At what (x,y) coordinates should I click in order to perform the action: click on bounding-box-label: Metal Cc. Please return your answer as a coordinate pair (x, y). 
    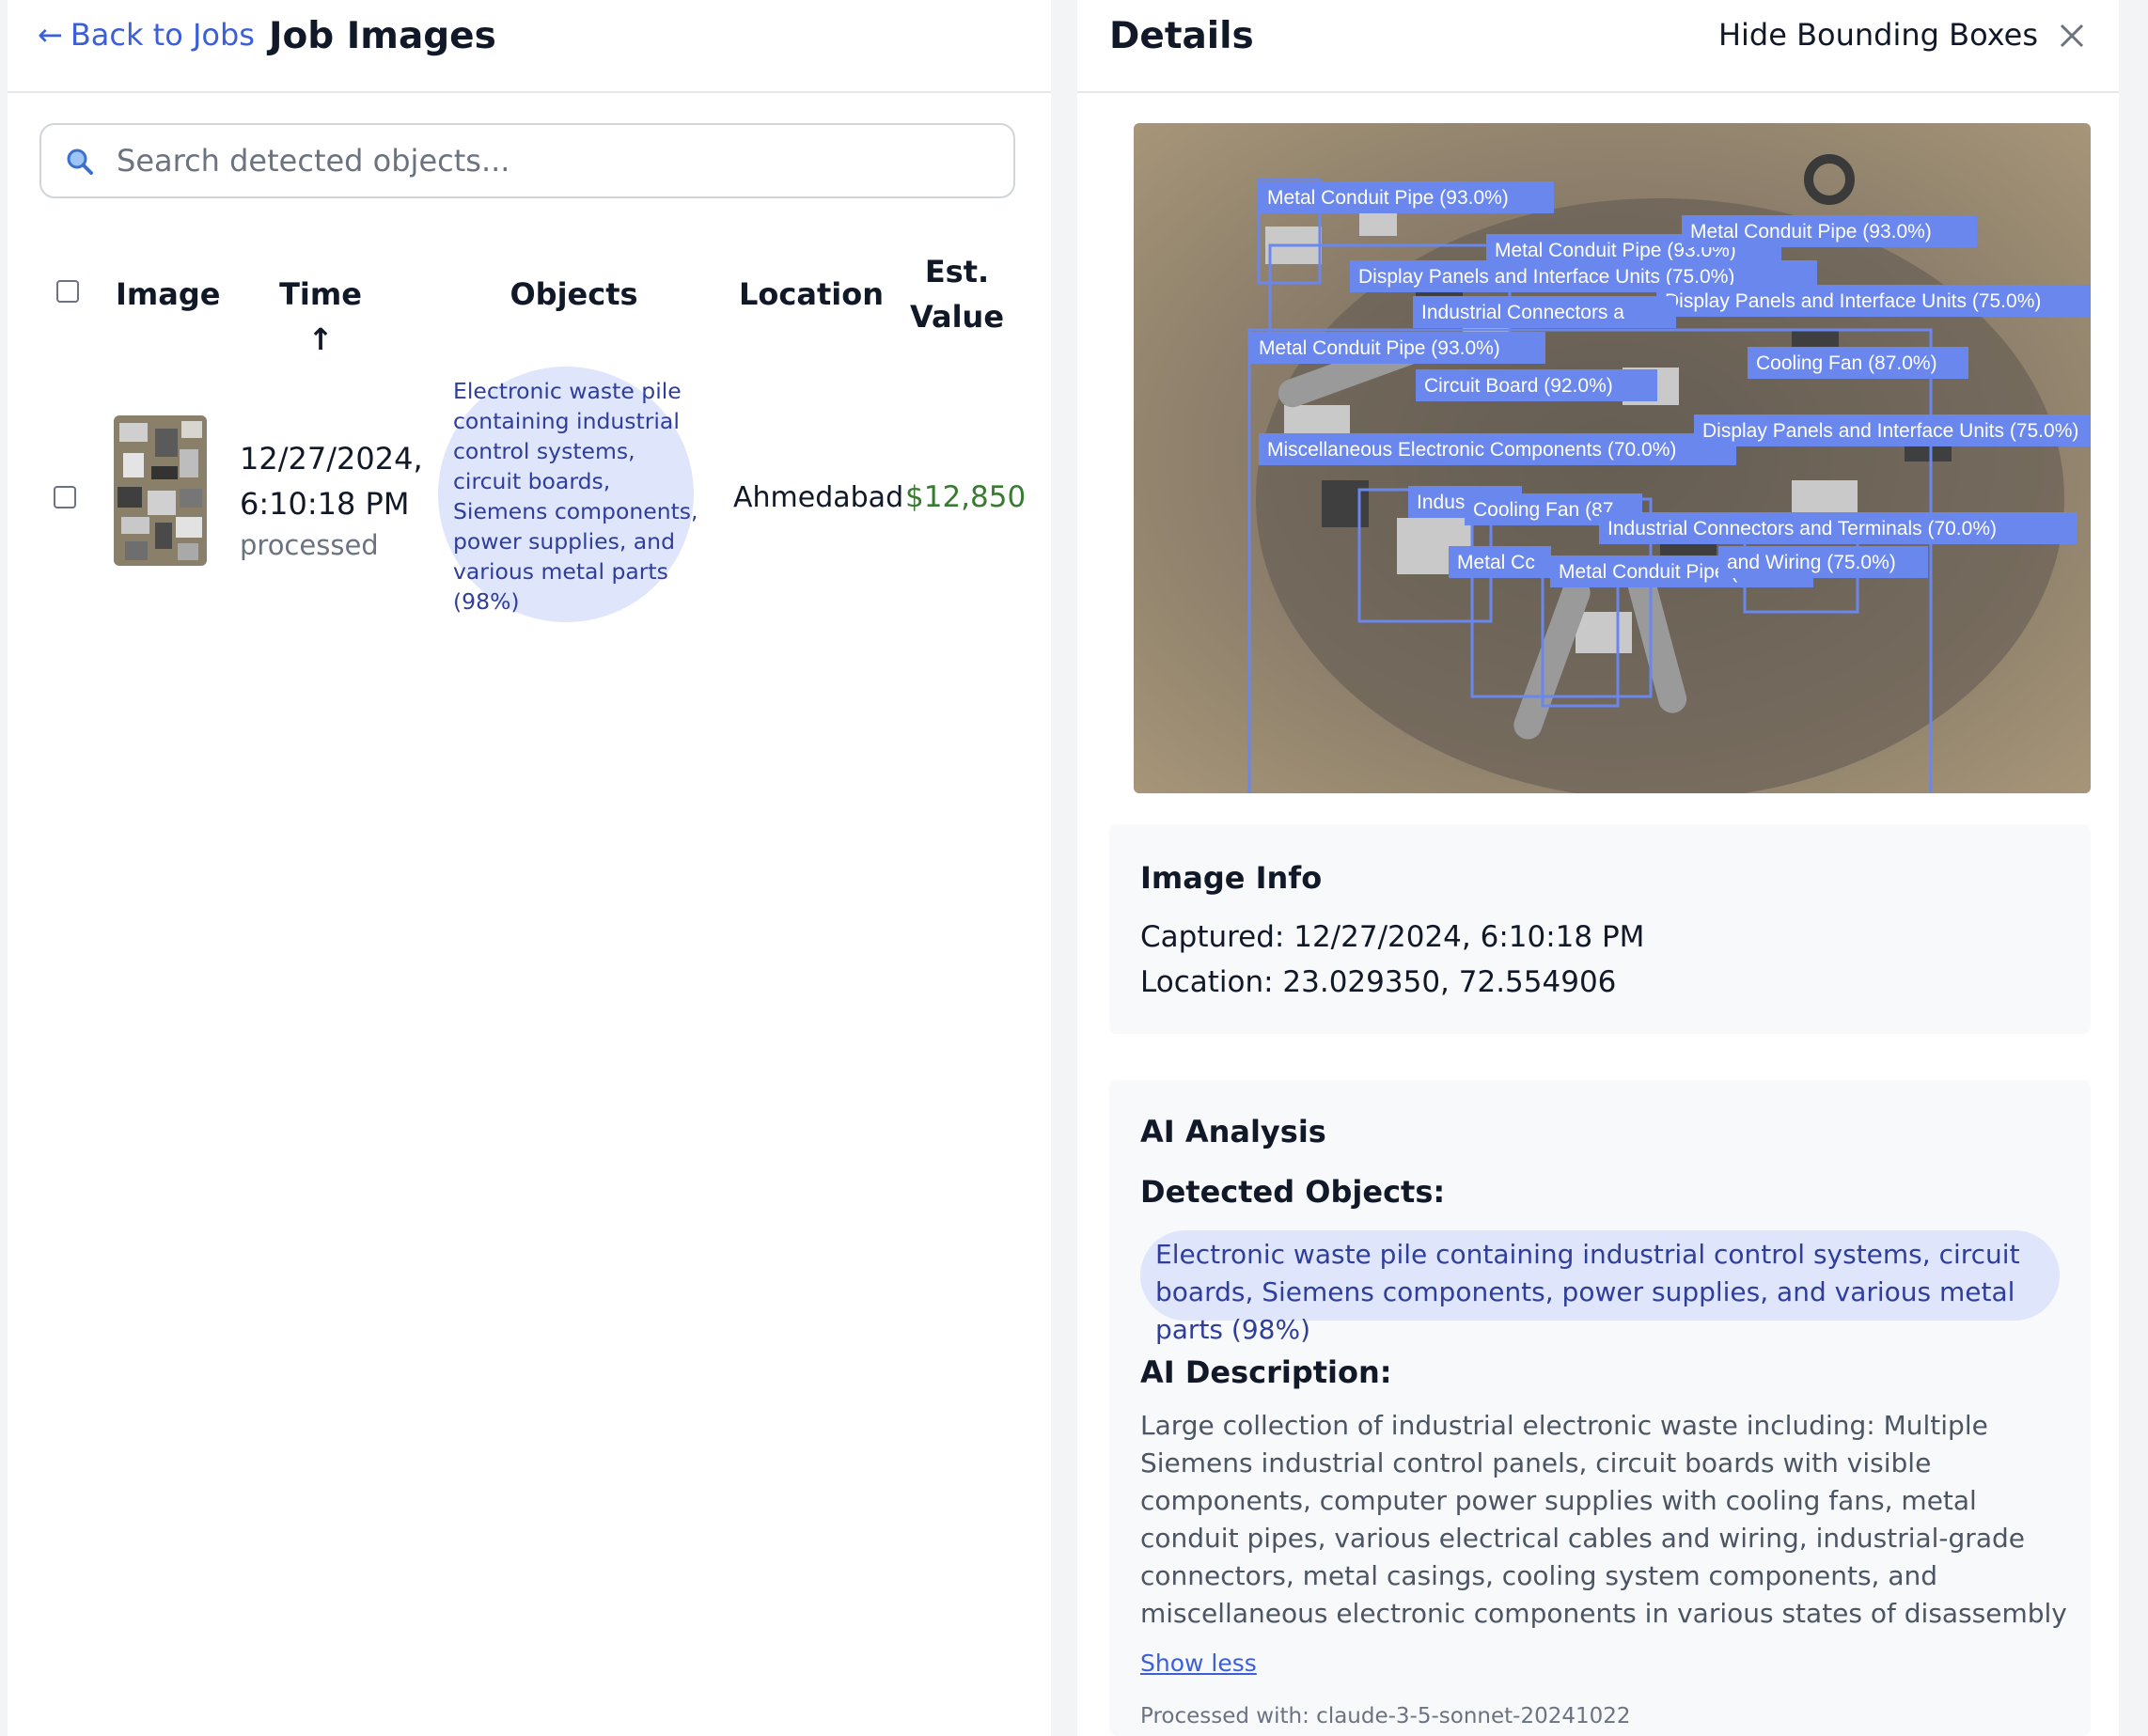
    Looking at the image, I should click on (1500, 562).